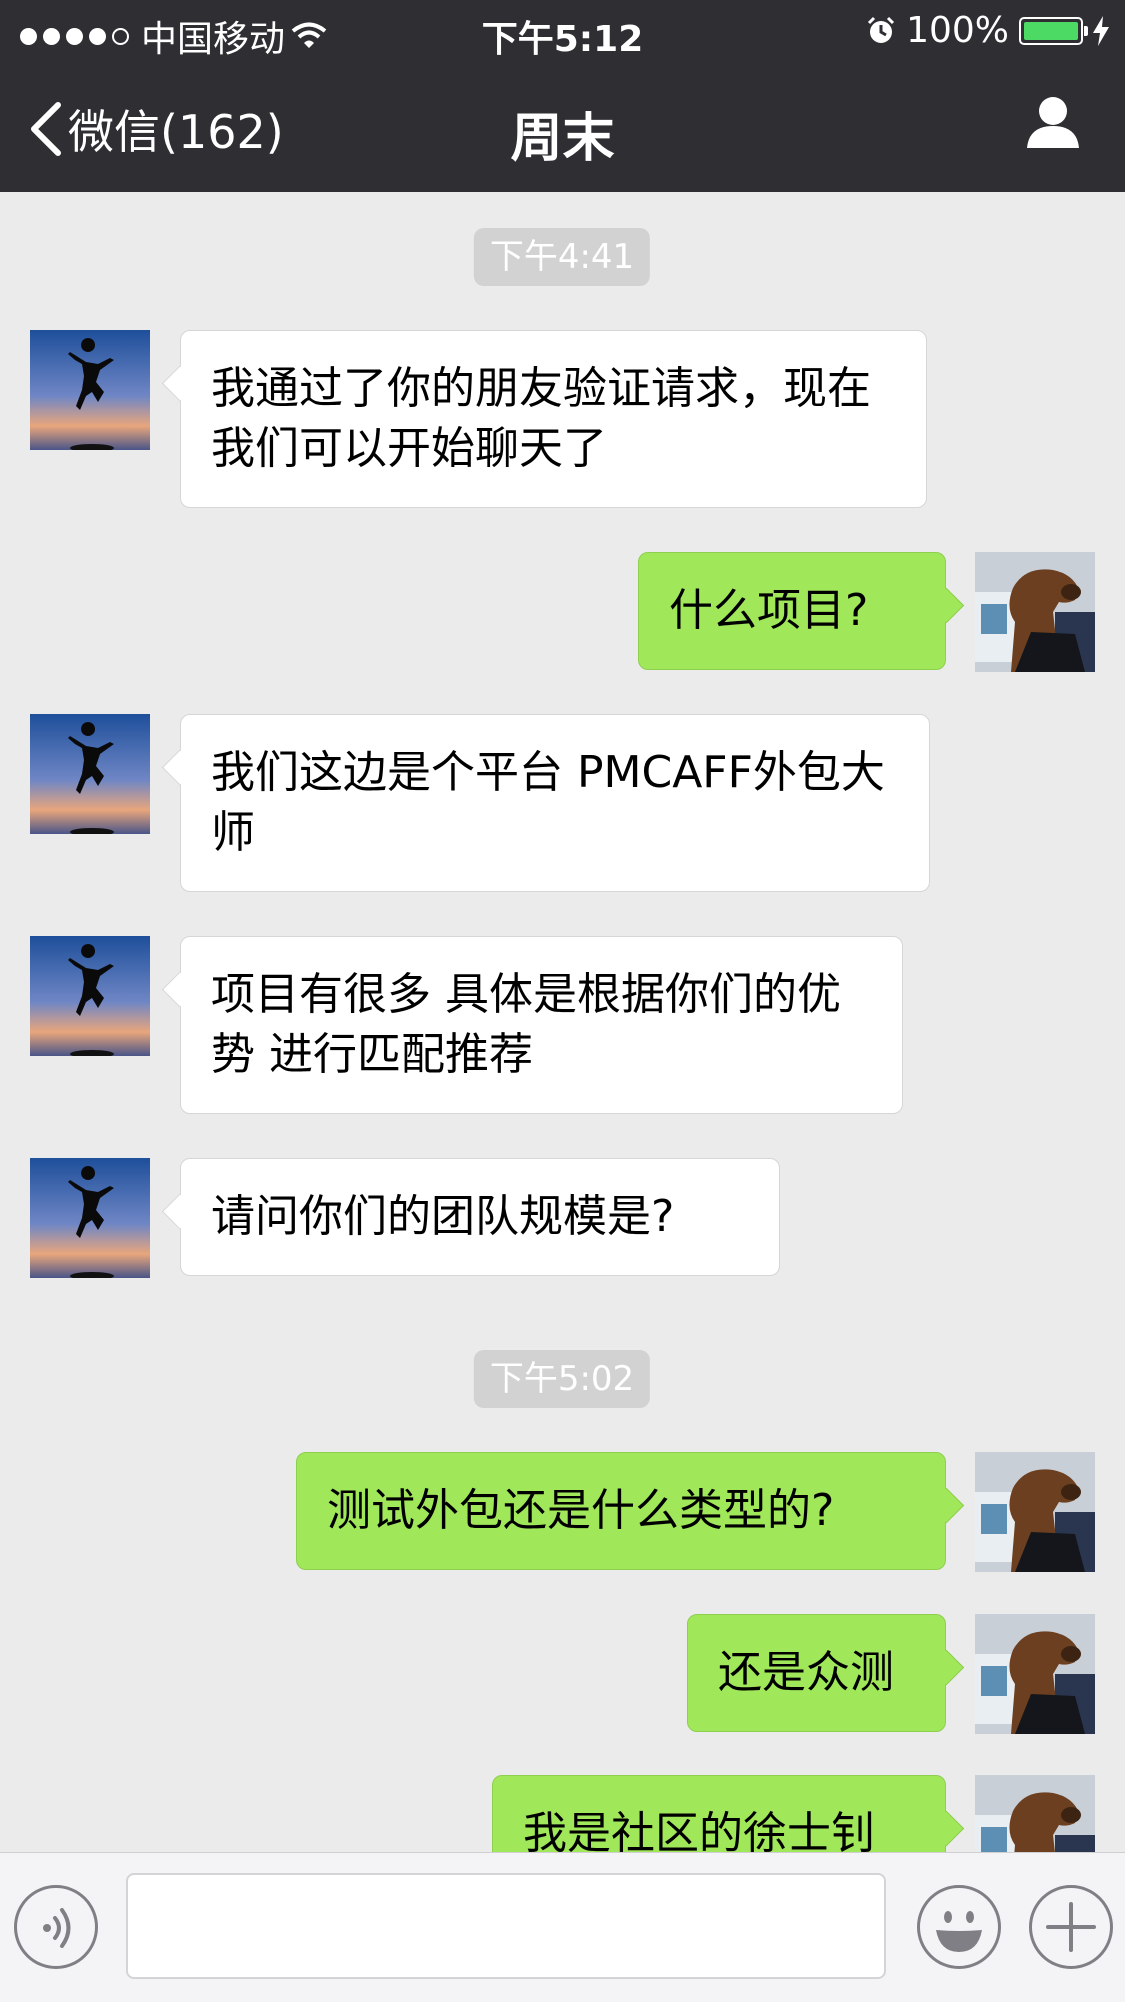 The image size is (1125, 2002). What do you see at coordinates (881, 29) in the screenshot?
I see `alarm-icon` at bounding box center [881, 29].